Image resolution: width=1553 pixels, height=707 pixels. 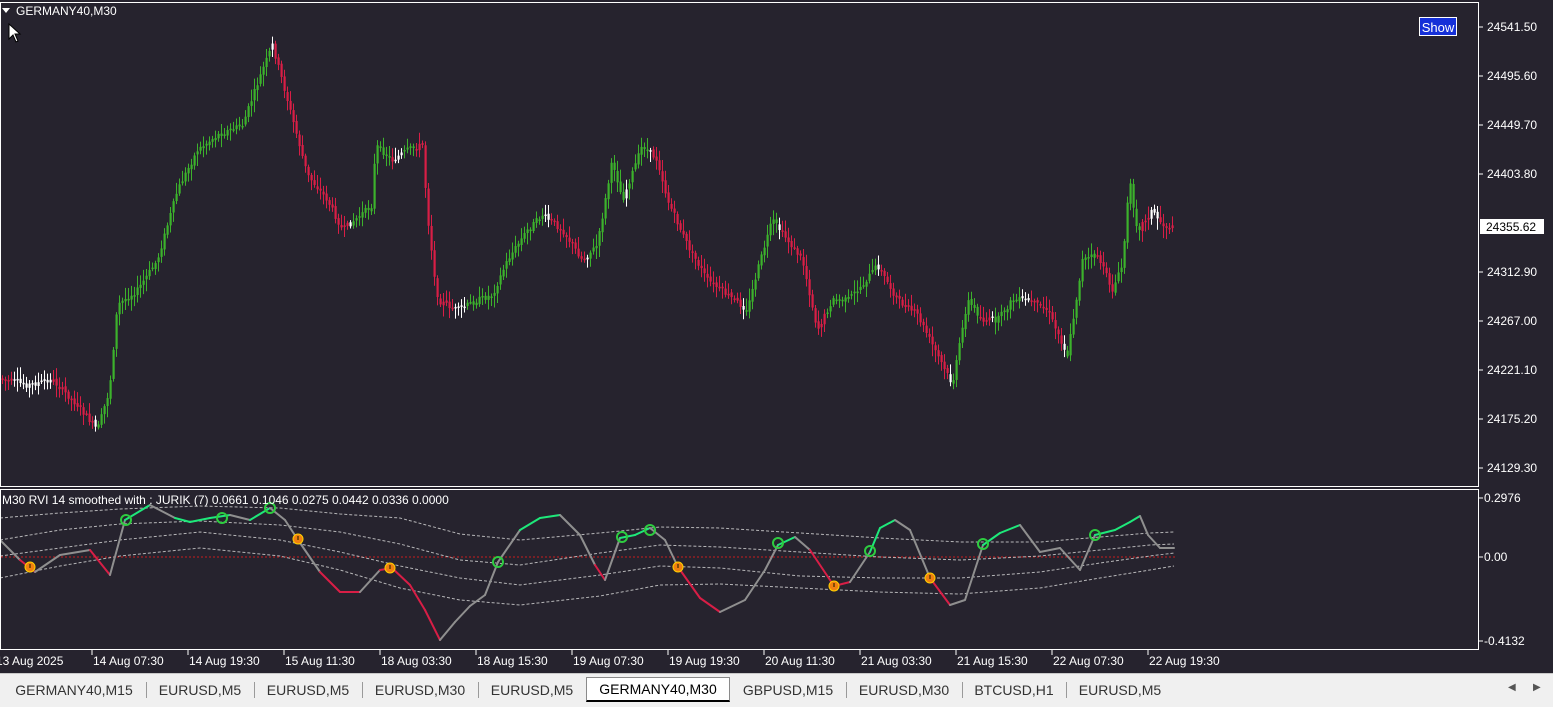 What do you see at coordinates (66, 11) in the screenshot?
I see `chart-symbol-title: GERMANY40,M30` at bounding box center [66, 11].